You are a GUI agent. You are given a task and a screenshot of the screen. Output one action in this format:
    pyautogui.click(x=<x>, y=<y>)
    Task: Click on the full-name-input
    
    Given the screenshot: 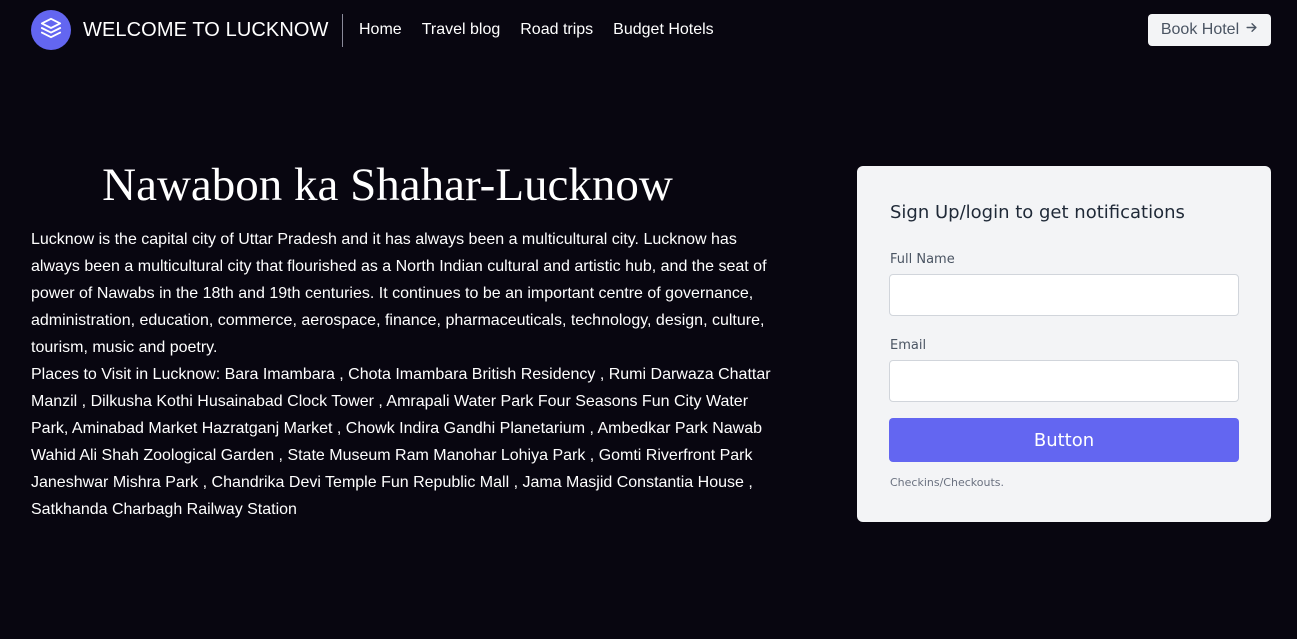 What is the action you would take?
    pyautogui.click(x=1064, y=295)
    